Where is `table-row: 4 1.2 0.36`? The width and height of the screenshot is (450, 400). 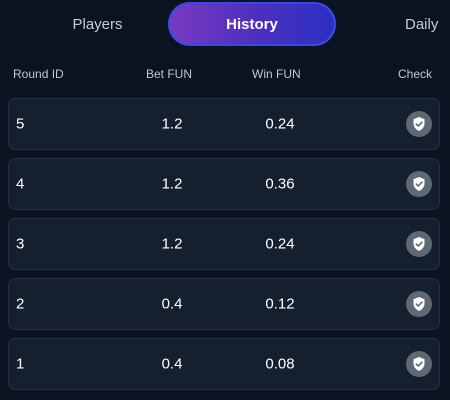
table-row: 4 1.2 0.36 is located at coordinates (224, 184).